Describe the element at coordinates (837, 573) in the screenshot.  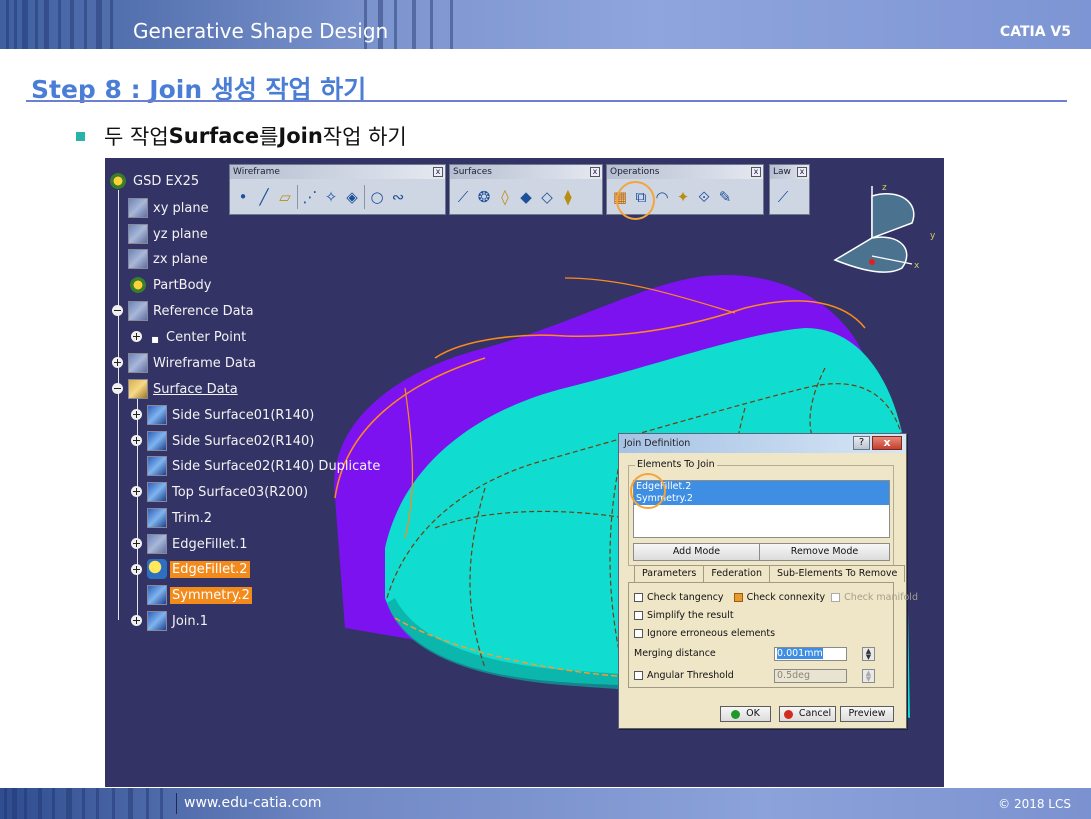
I see `tab-sub-elements: Sub-Elements To Remove` at that location.